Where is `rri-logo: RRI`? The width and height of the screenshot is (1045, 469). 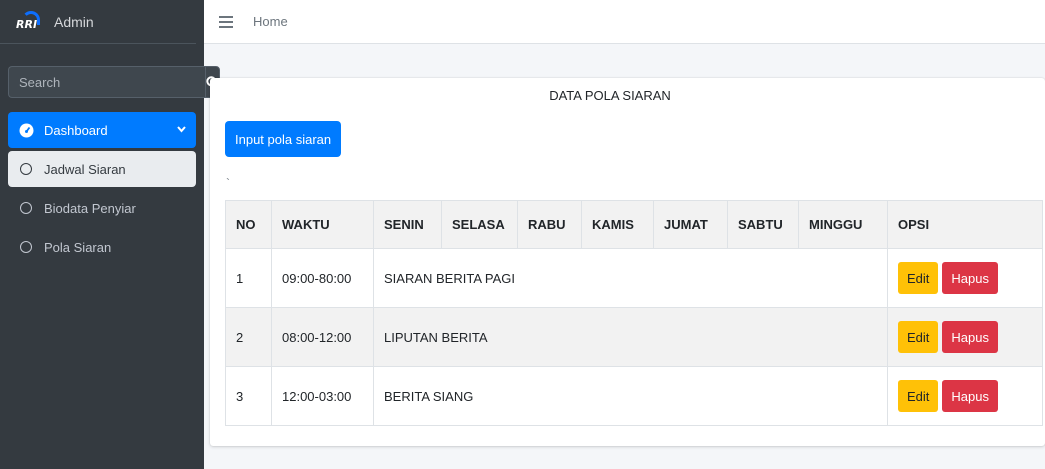 rri-logo: RRI is located at coordinates (30, 21).